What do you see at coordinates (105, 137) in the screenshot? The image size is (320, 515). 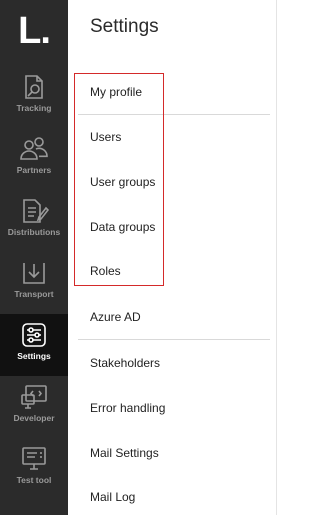 I see `menu-item-users: Users` at bounding box center [105, 137].